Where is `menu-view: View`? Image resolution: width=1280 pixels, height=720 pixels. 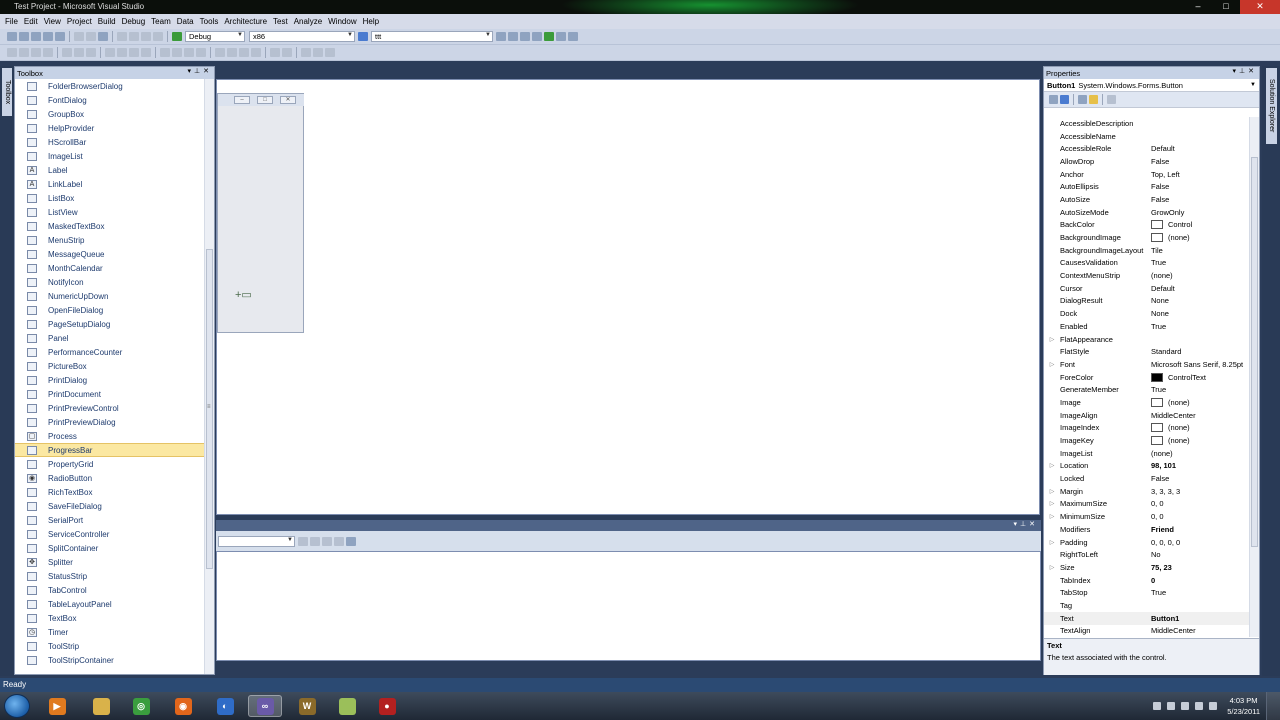
menu-view: View is located at coordinates (54, 21).